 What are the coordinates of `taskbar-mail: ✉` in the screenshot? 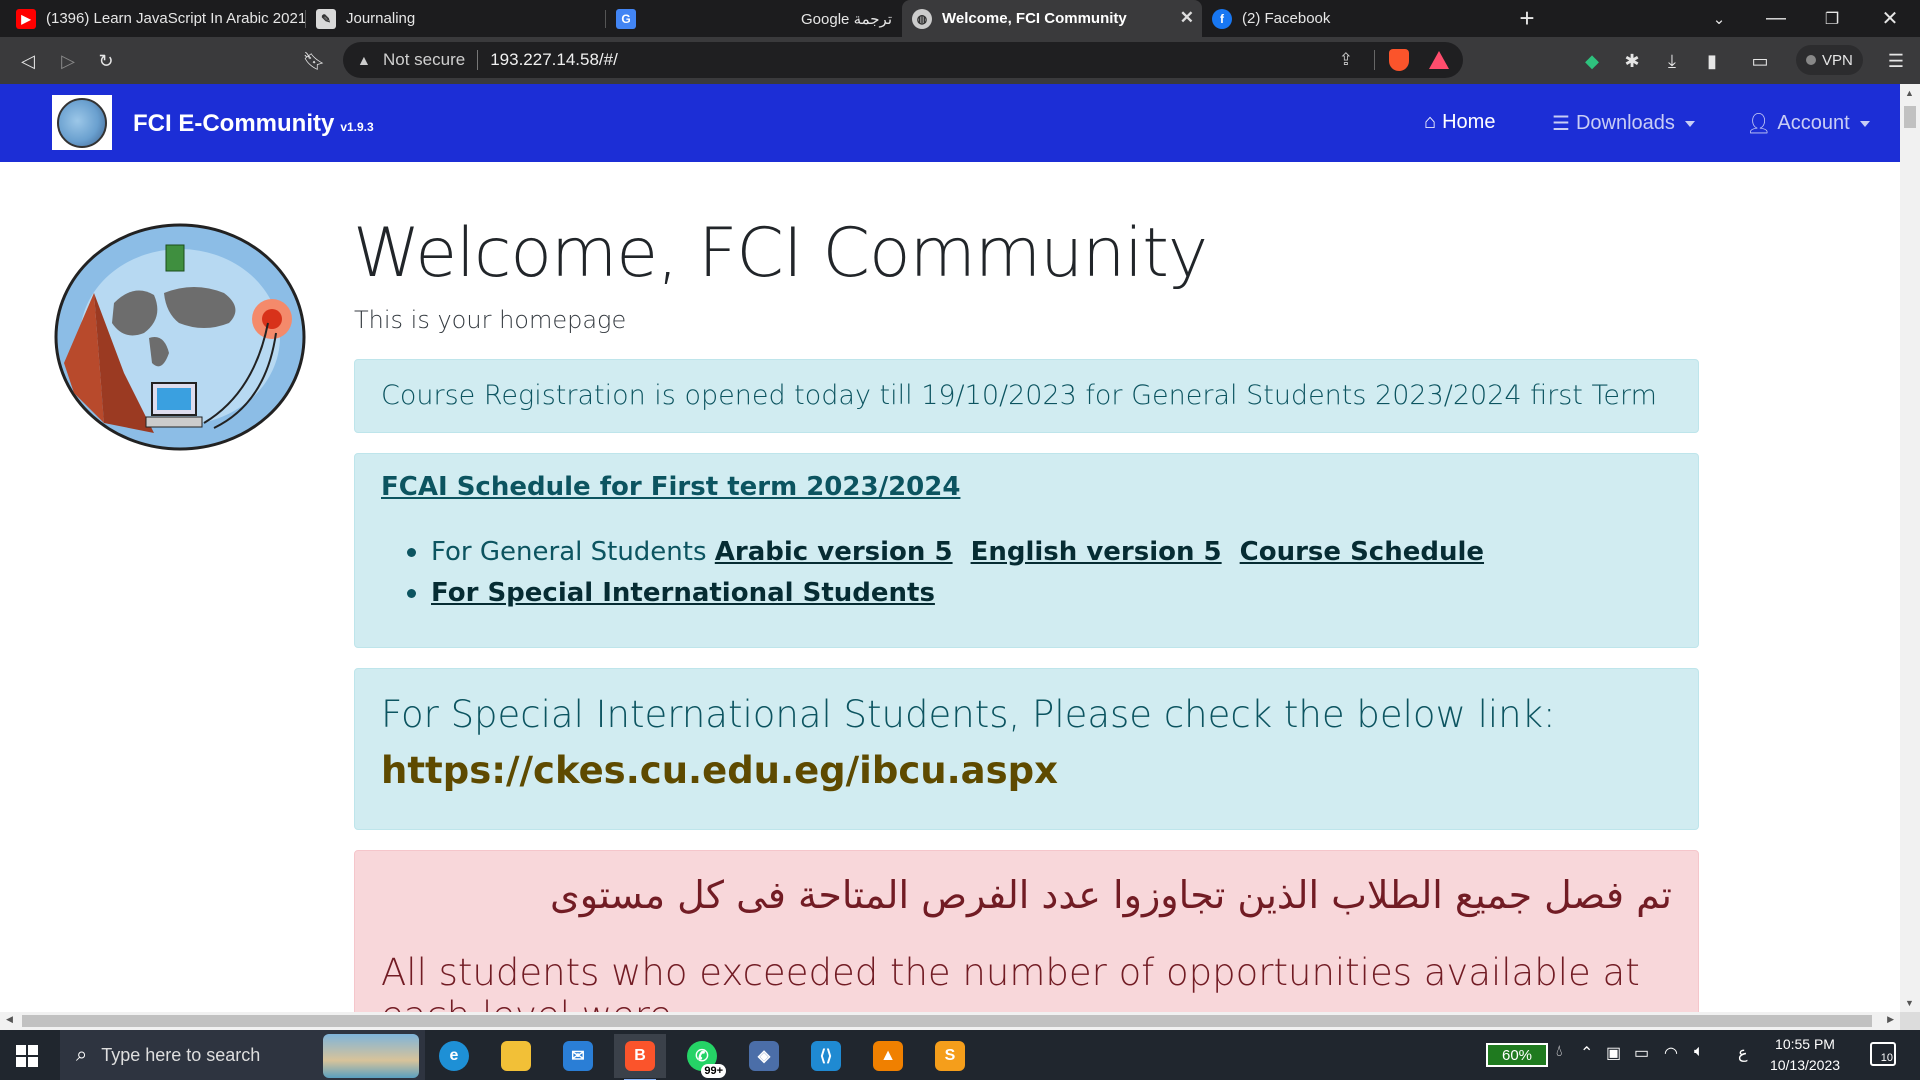 It's located at (578, 1056).